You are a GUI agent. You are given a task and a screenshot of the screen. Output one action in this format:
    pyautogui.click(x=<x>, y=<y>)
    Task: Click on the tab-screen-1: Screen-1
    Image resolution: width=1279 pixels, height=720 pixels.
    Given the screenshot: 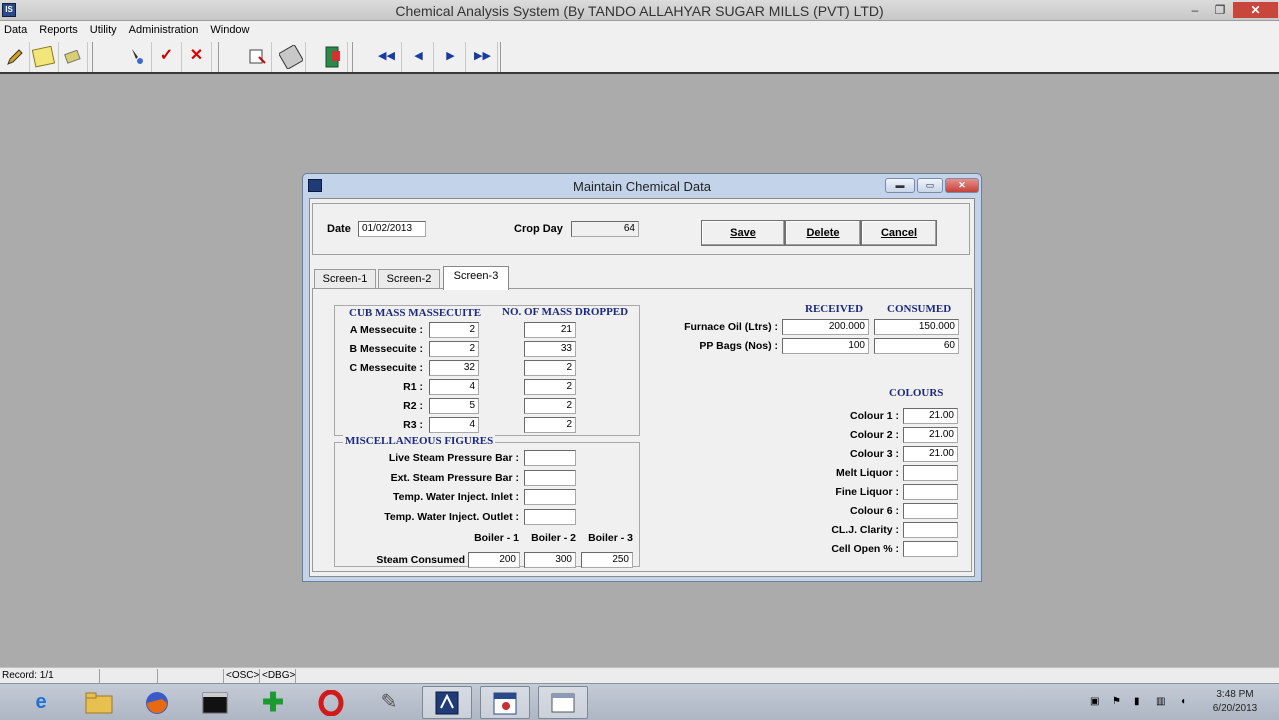 What is the action you would take?
    pyautogui.click(x=345, y=279)
    